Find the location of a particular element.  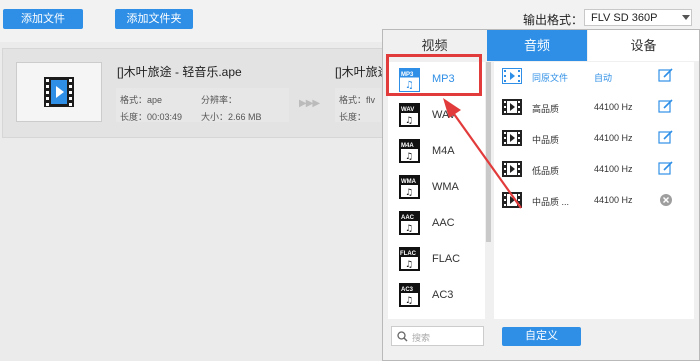

file-thumbnail is located at coordinates (59, 92).